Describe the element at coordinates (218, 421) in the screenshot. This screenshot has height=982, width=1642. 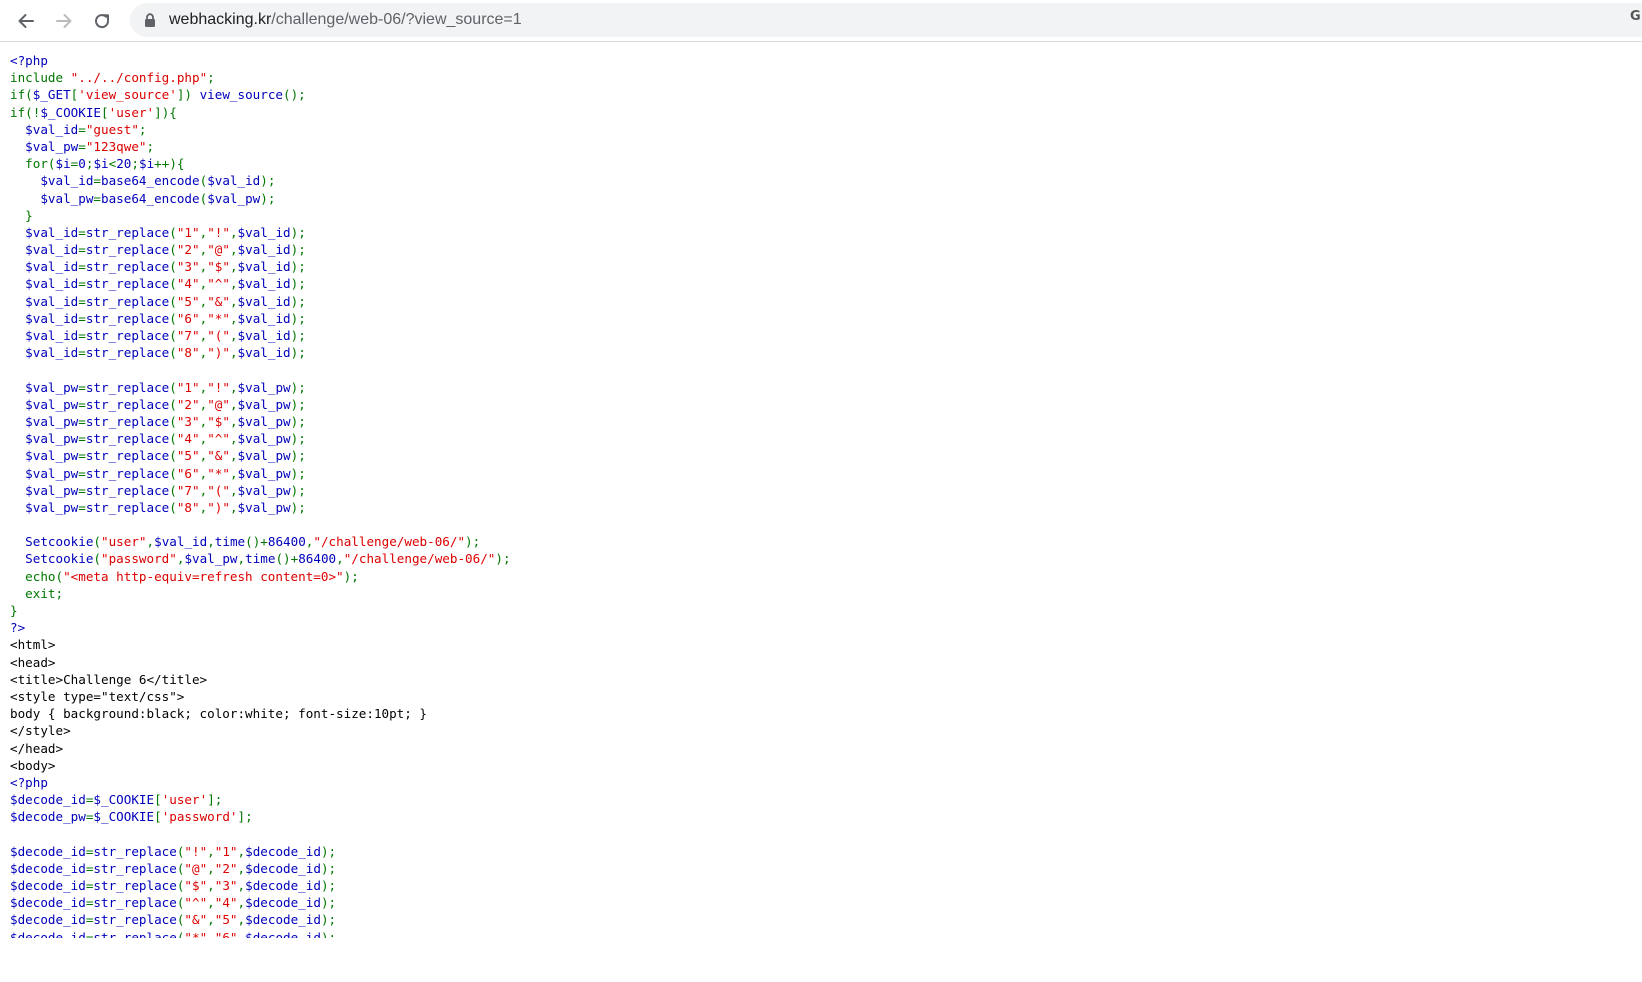
I see `code-token: "$"` at that location.